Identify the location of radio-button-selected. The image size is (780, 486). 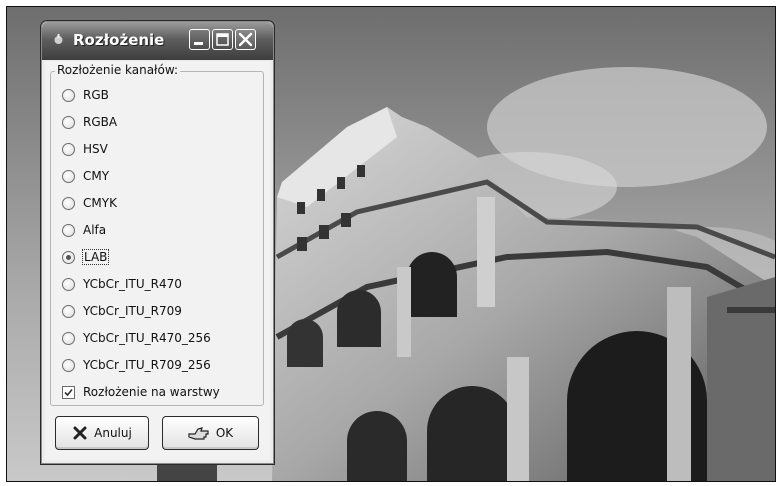
(68, 257).